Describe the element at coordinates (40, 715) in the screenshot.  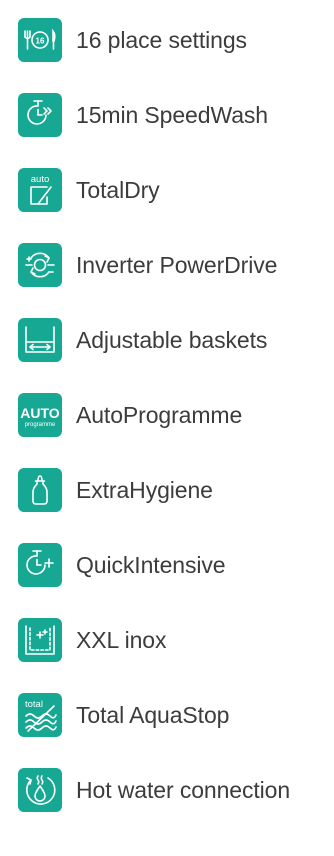
I see `aquastop-icon: total` at that location.